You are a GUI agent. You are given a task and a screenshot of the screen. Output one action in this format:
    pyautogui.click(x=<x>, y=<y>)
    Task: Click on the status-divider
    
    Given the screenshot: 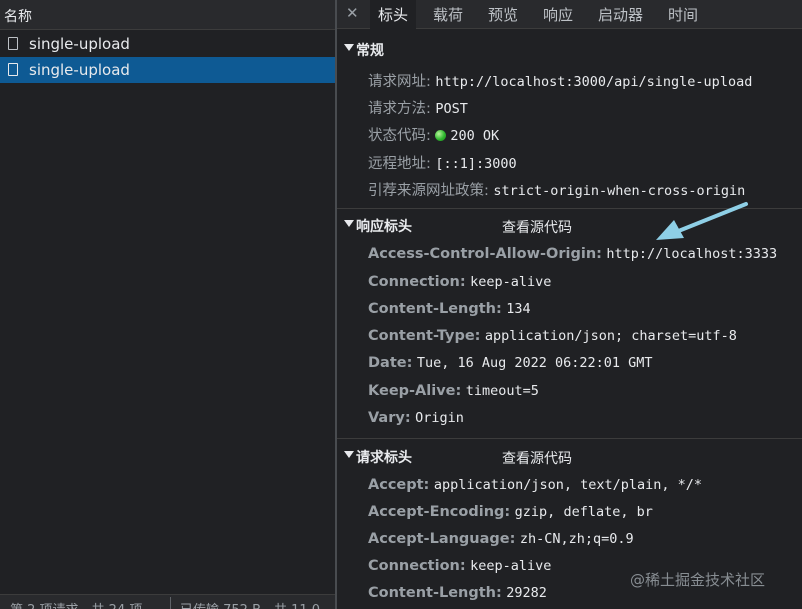 What is the action you would take?
    pyautogui.click(x=170, y=603)
    